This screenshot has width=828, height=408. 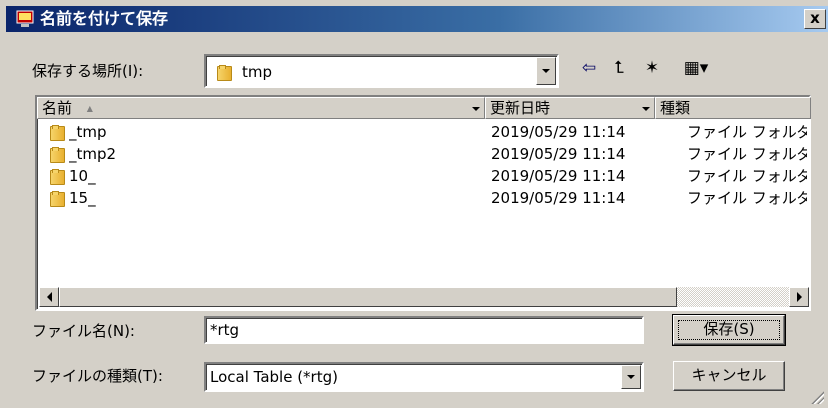 What do you see at coordinates (652, 68) in the screenshot?
I see `new-folder-icon: ✶` at bounding box center [652, 68].